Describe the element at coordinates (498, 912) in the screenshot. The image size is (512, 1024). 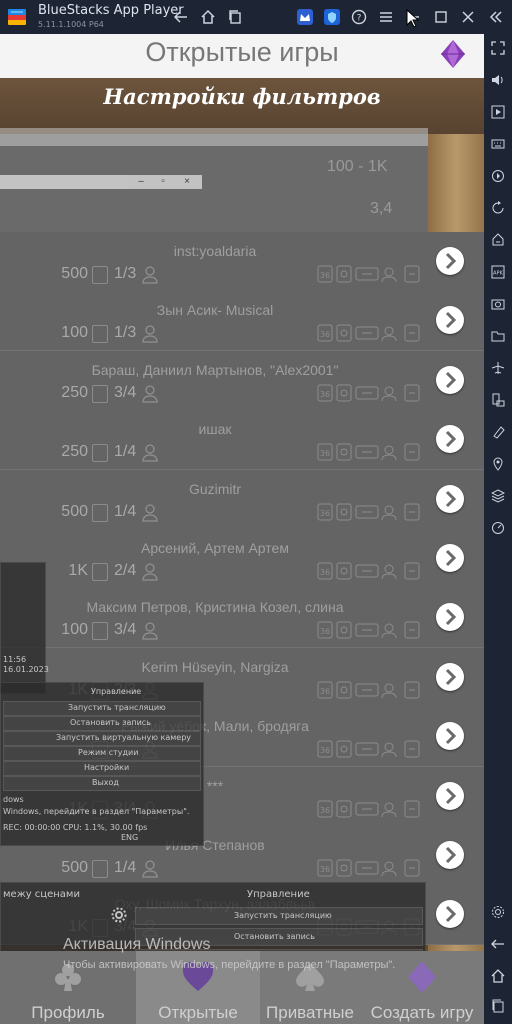
I see `settings-button` at that location.